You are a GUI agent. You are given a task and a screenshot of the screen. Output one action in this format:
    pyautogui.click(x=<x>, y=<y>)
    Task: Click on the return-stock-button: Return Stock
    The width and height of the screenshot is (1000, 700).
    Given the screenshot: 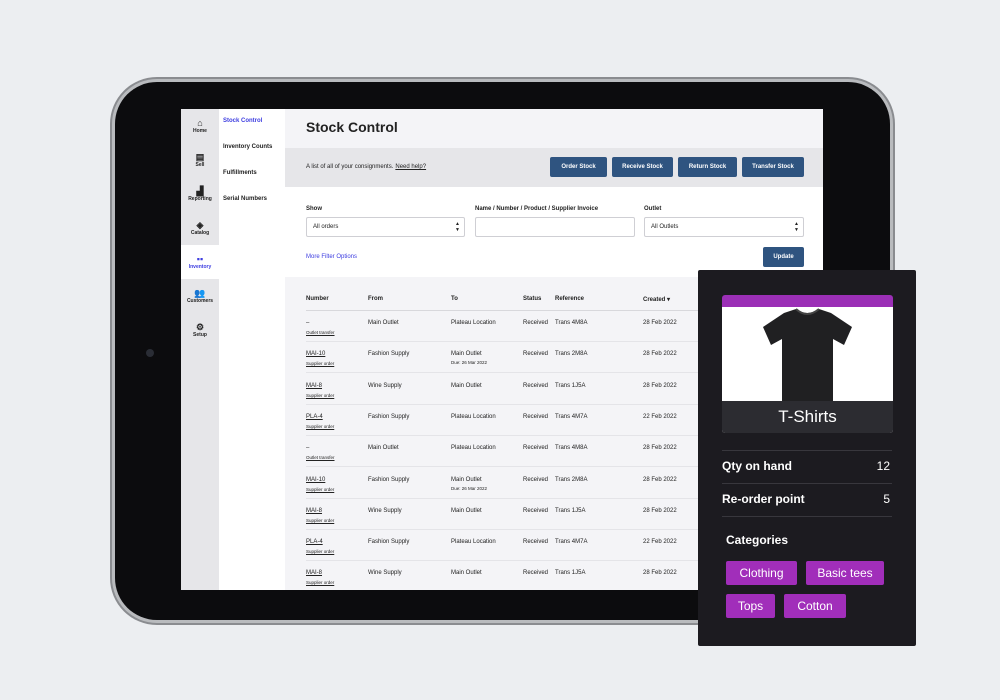 What is the action you would take?
    pyautogui.click(x=707, y=167)
    